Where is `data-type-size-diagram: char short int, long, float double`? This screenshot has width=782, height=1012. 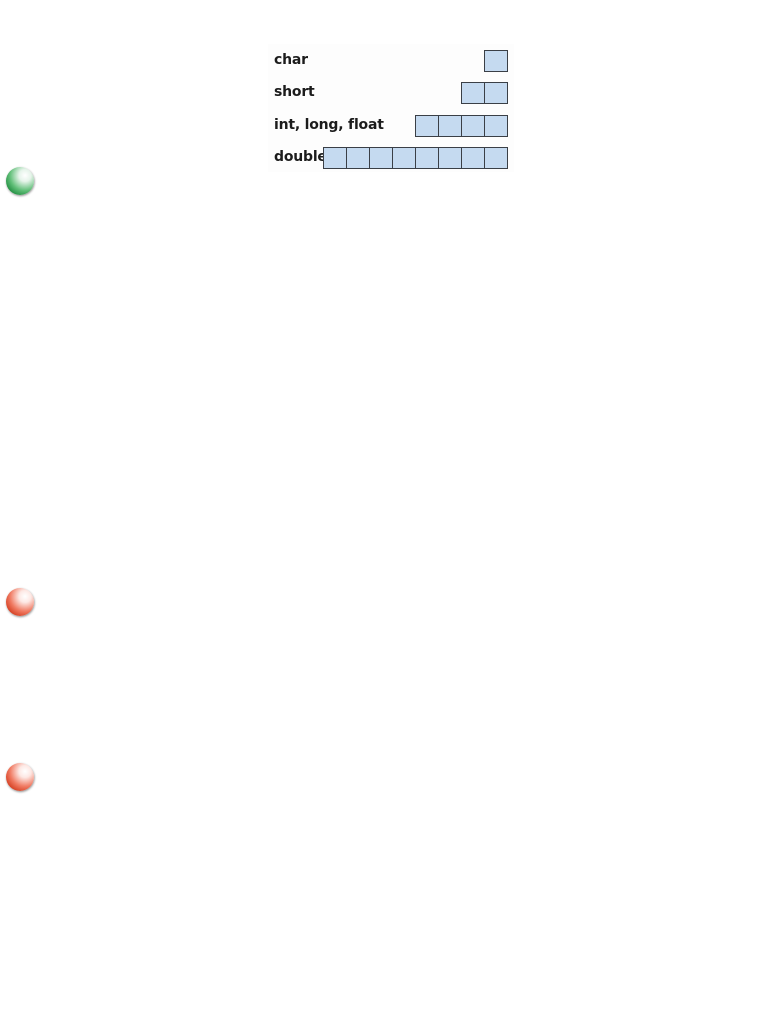 data-type-size-diagram: char short int, long, float double is located at coordinates (391, 108).